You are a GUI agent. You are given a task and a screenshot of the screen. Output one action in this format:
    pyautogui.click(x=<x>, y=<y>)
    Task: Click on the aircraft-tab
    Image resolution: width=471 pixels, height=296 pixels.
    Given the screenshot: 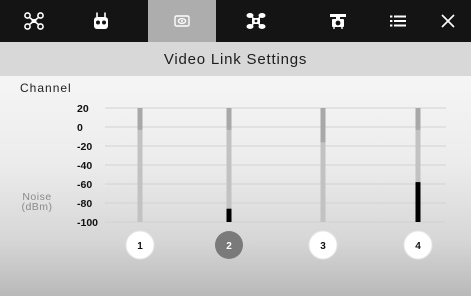 What is the action you would take?
    pyautogui.click(x=33, y=21)
    